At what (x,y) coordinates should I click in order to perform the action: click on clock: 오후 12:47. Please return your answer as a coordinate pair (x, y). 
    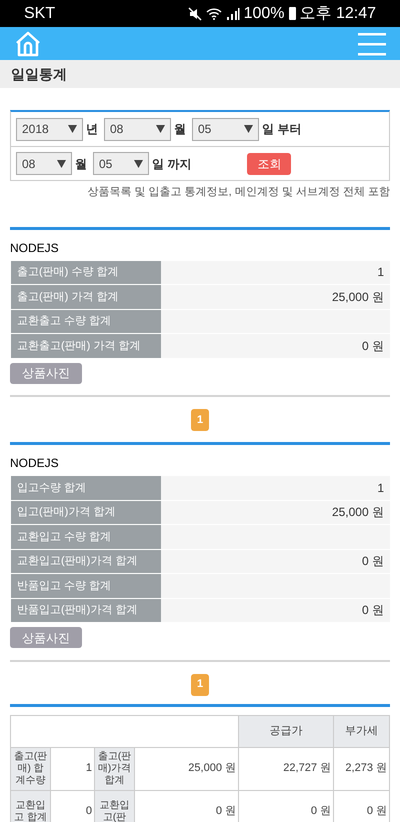
    Looking at the image, I should click on (338, 14).